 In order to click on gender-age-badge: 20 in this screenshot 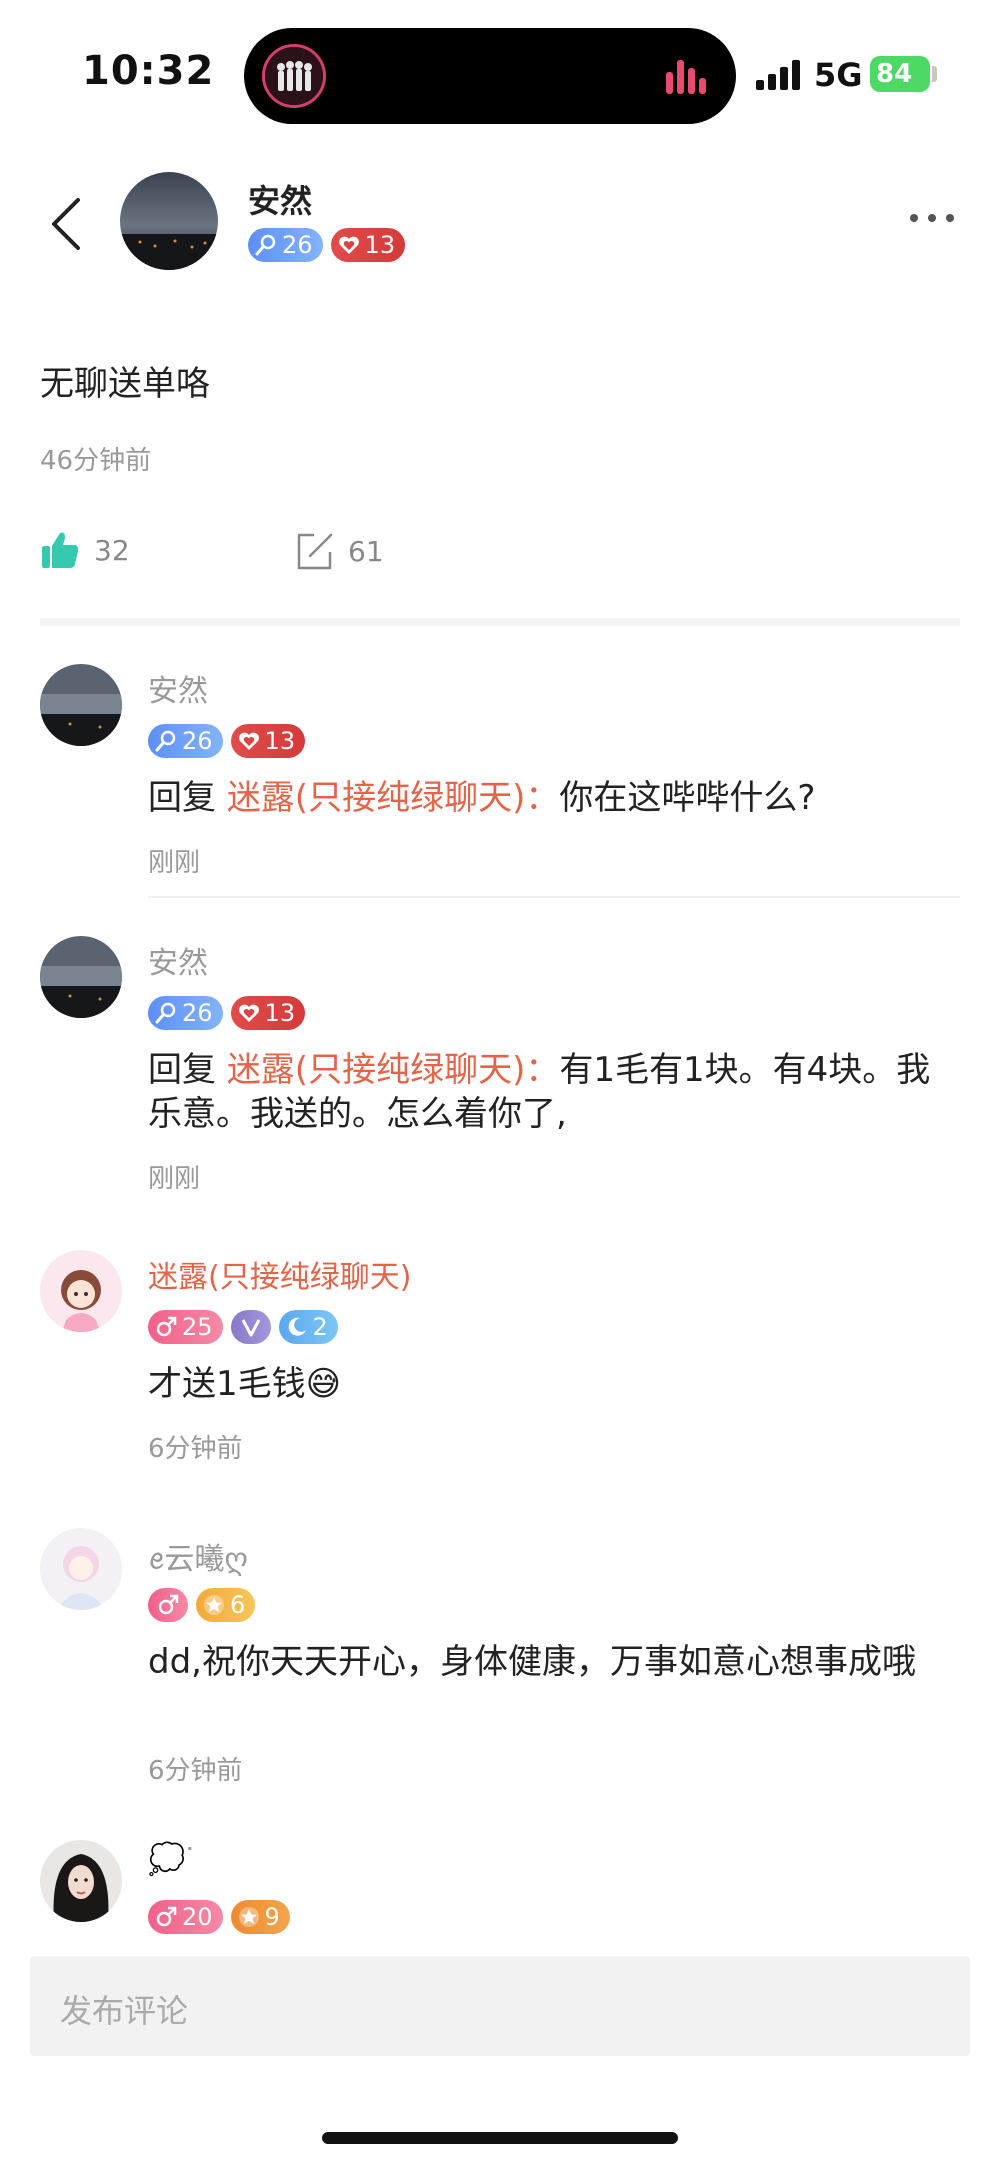, I will do `click(185, 1917)`.